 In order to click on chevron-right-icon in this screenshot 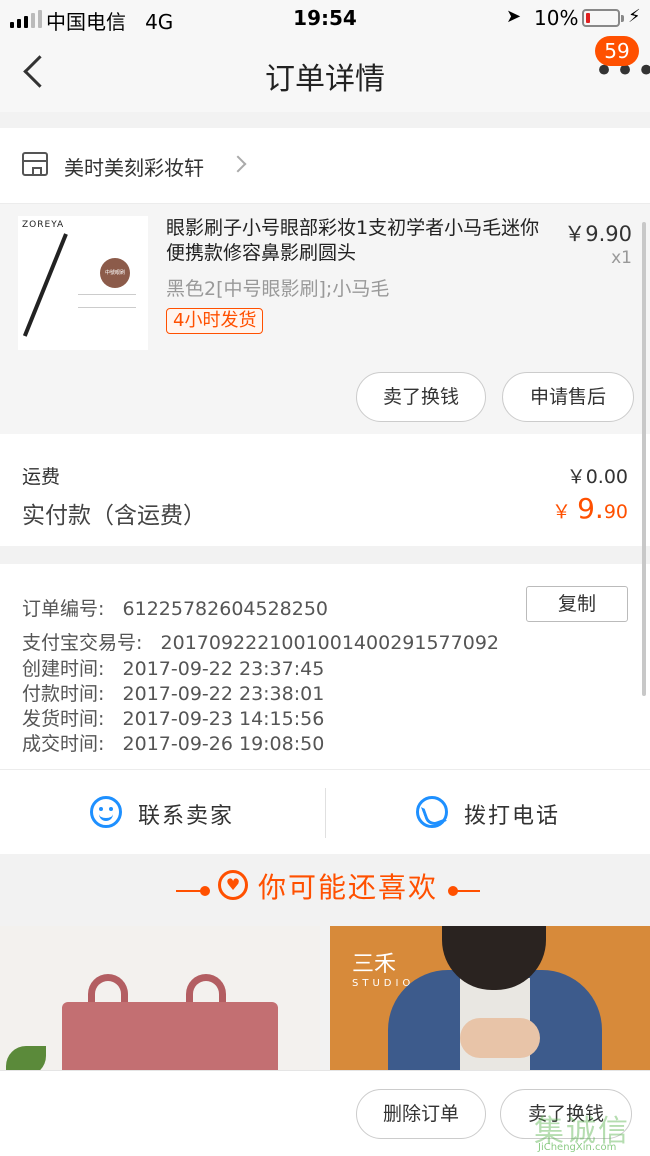, I will do `click(238, 164)`.